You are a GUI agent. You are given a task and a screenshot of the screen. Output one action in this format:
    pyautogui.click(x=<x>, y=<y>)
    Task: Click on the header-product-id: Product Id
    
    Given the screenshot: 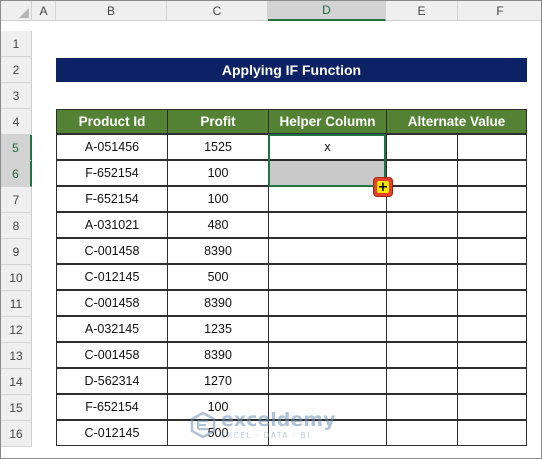 What is the action you would take?
    pyautogui.click(x=112, y=121)
    